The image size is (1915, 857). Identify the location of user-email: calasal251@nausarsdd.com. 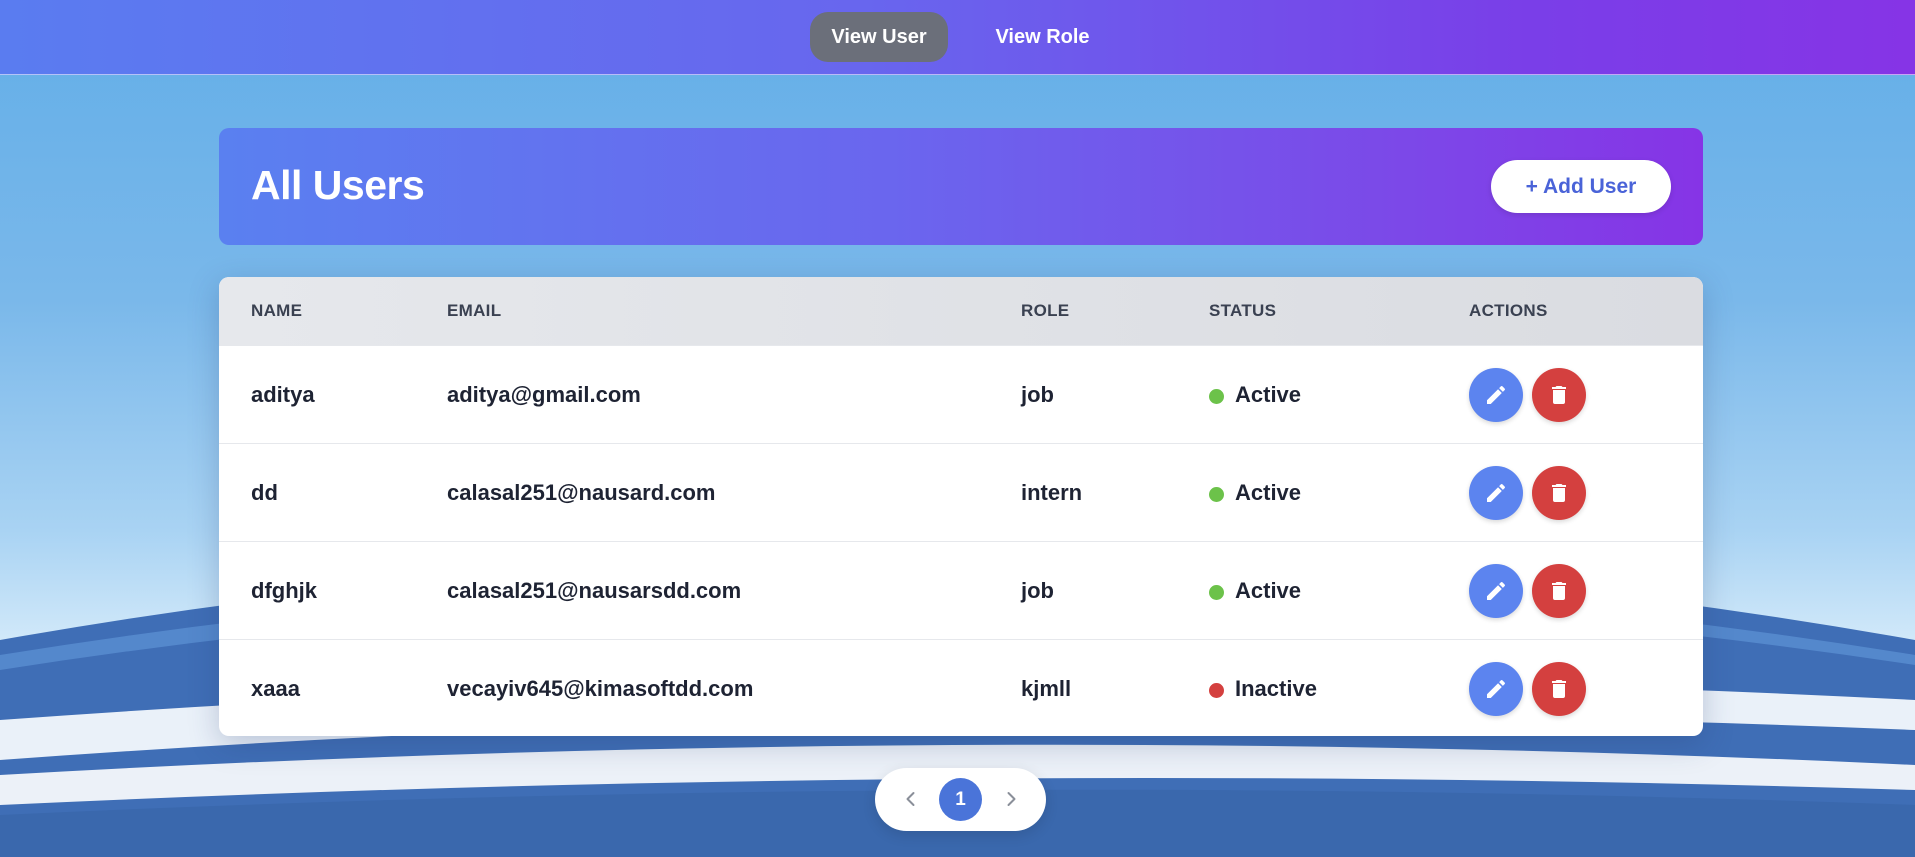
(594, 590).